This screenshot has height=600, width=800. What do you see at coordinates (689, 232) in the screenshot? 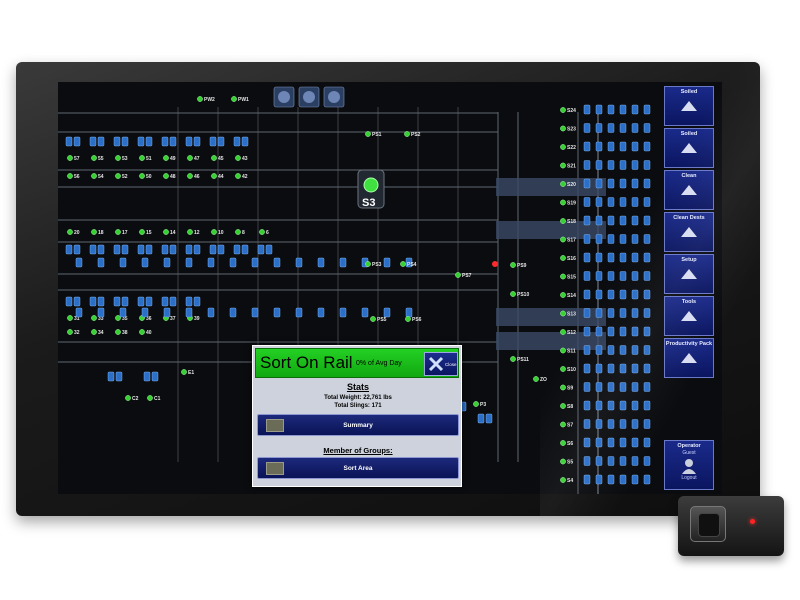
I see `panel-button-clean-dests: Clean Dests` at bounding box center [689, 232].